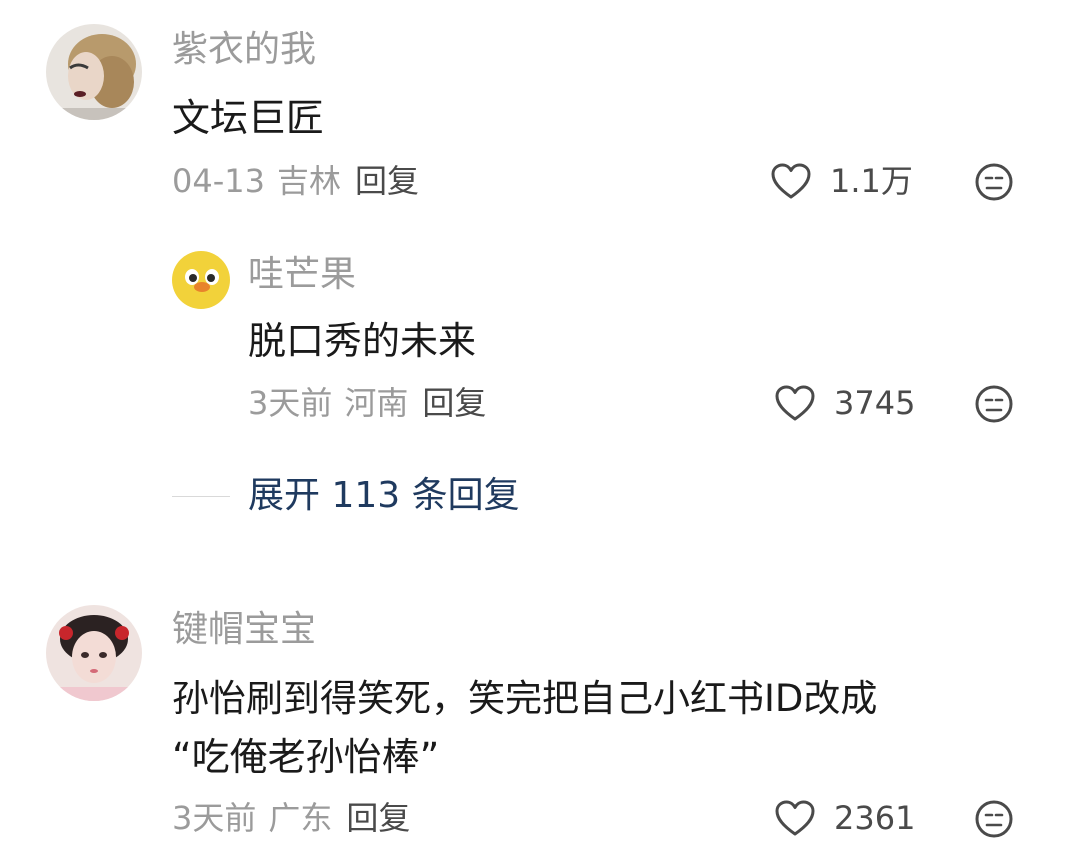 Image resolution: width=1080 pixels, height=860 pixels. I want to click on reply-username: 哇芒果, so click(302, 275).